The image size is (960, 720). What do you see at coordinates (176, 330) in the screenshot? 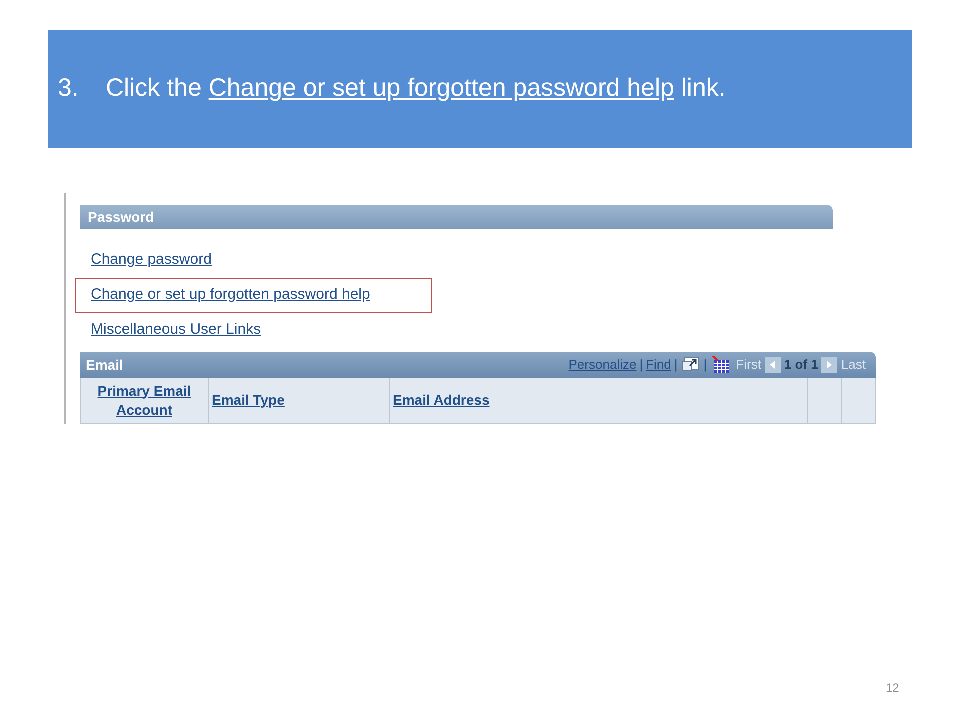
I see `password-link: Miscellaneous User Links` at bounding box center [176, 330].